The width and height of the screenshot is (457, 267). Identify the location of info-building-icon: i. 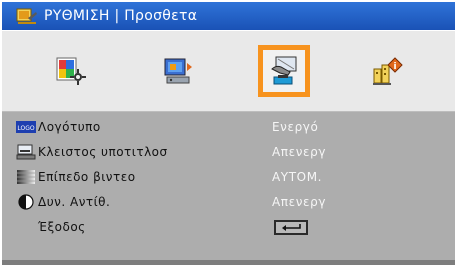
(388, 71).